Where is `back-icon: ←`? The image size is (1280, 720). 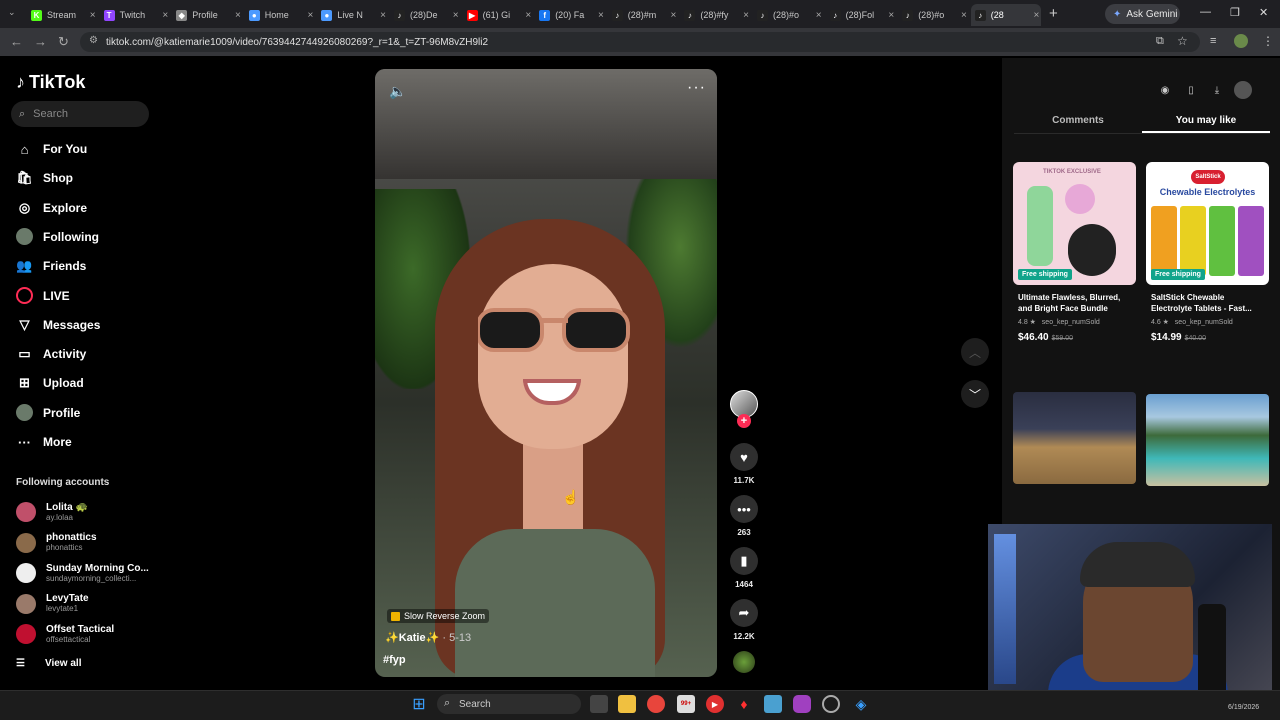
back-icon: ← is located at coordinates (16, 41).